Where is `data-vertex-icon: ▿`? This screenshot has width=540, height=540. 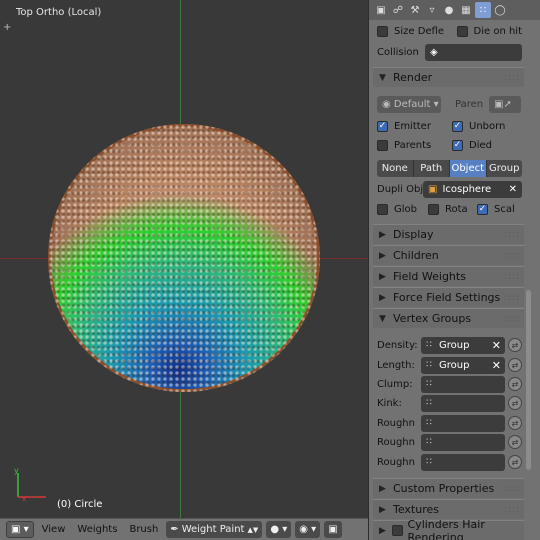 data-vertex-icon: ▿ is located at coordinates (432, 10).